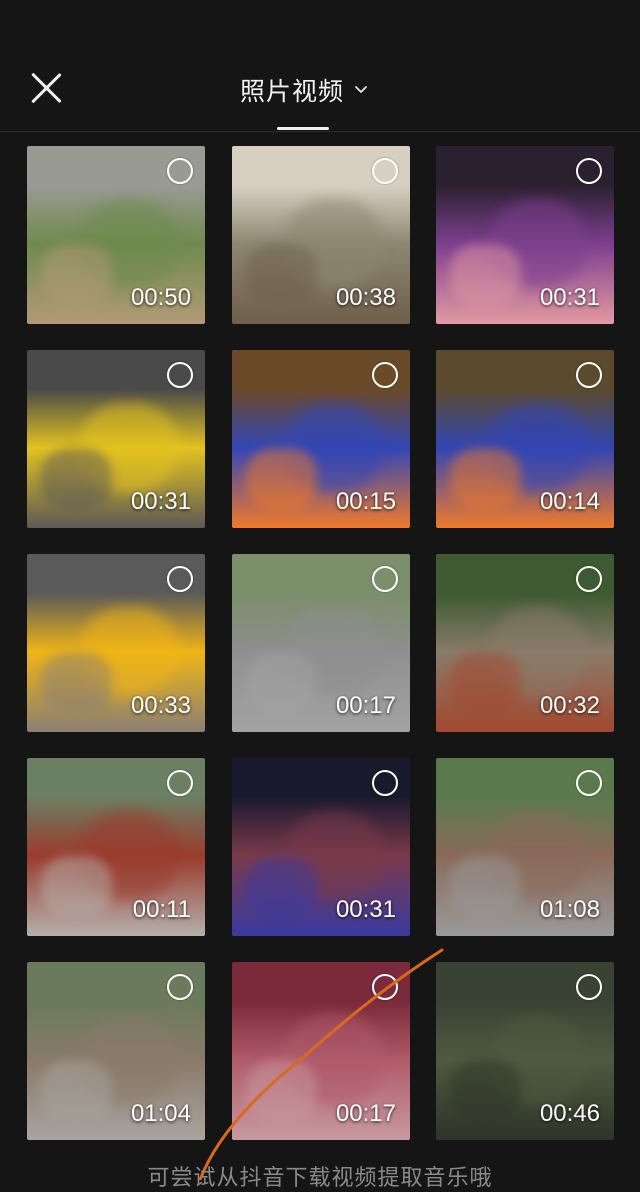 This screenshot has height=1192, width=640. I want to click on video-duration: 00:15, so click(365, 501).